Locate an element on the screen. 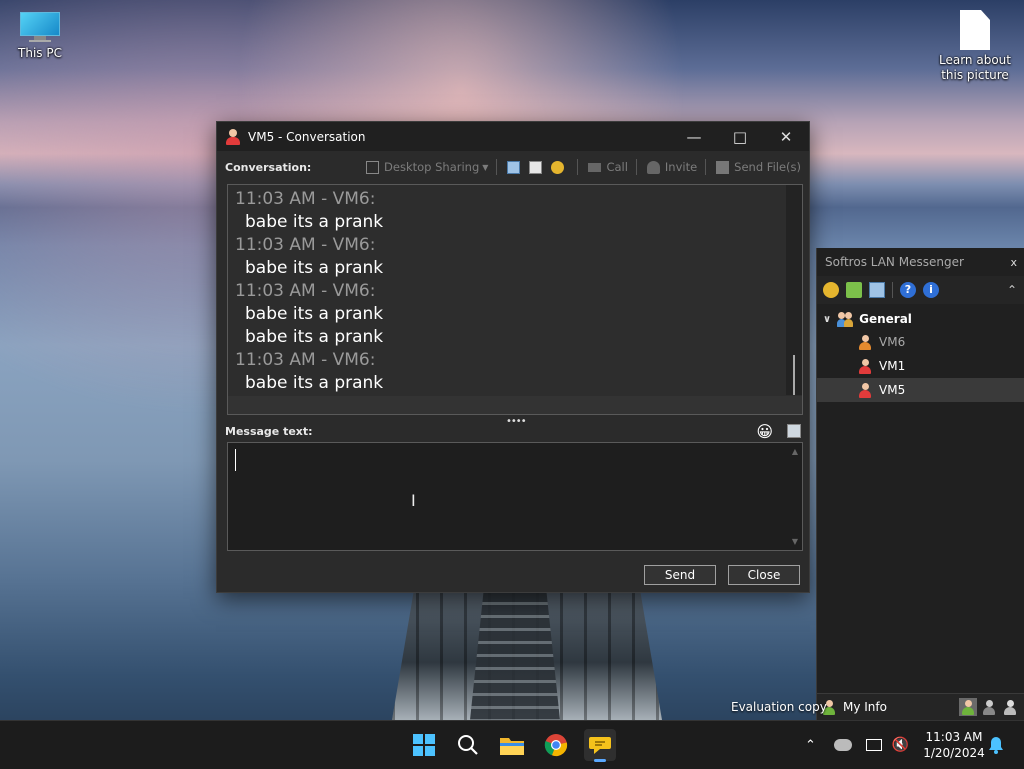 This screenshot has height=769, width=1024. panel-titlebar: Softros LAN Messenger x is located at coordinates (920, 262).